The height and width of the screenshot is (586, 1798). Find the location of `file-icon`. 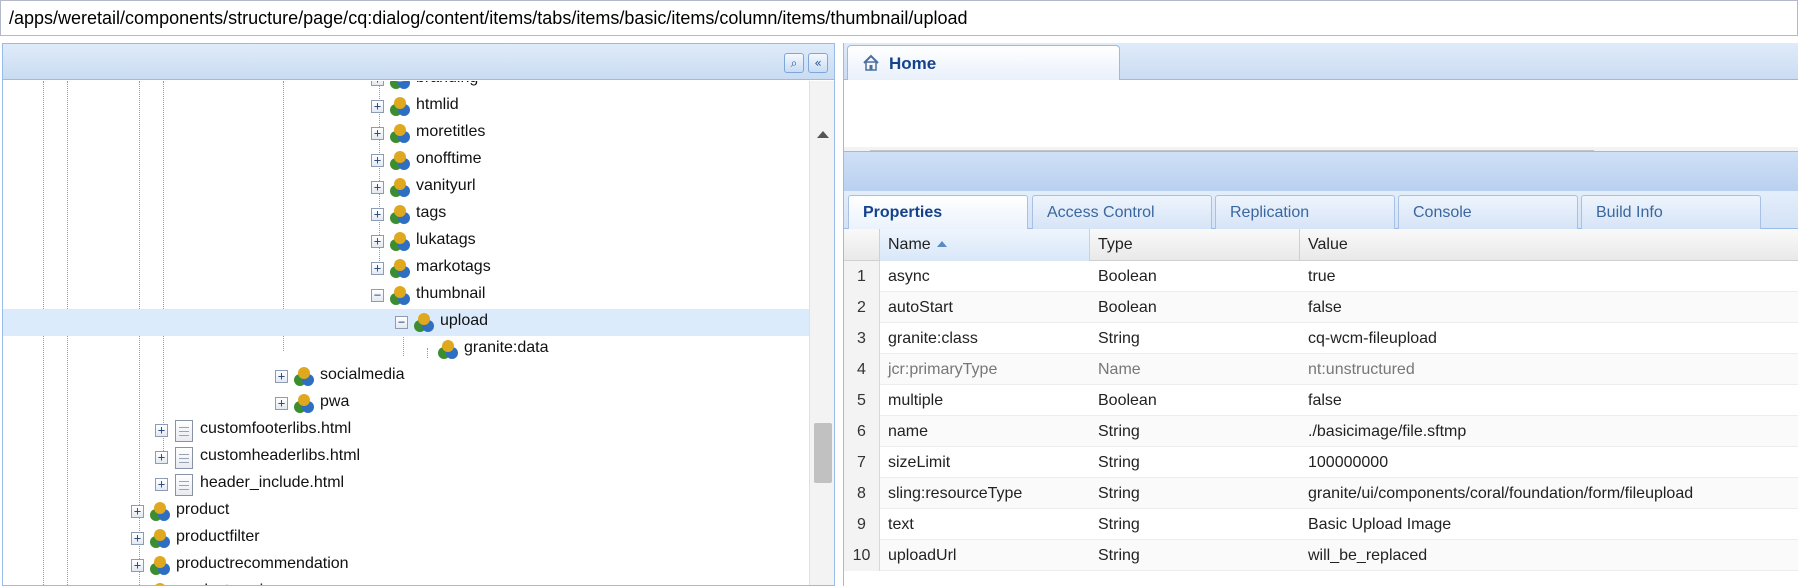

file-icon is located at coordinates (184, 458).